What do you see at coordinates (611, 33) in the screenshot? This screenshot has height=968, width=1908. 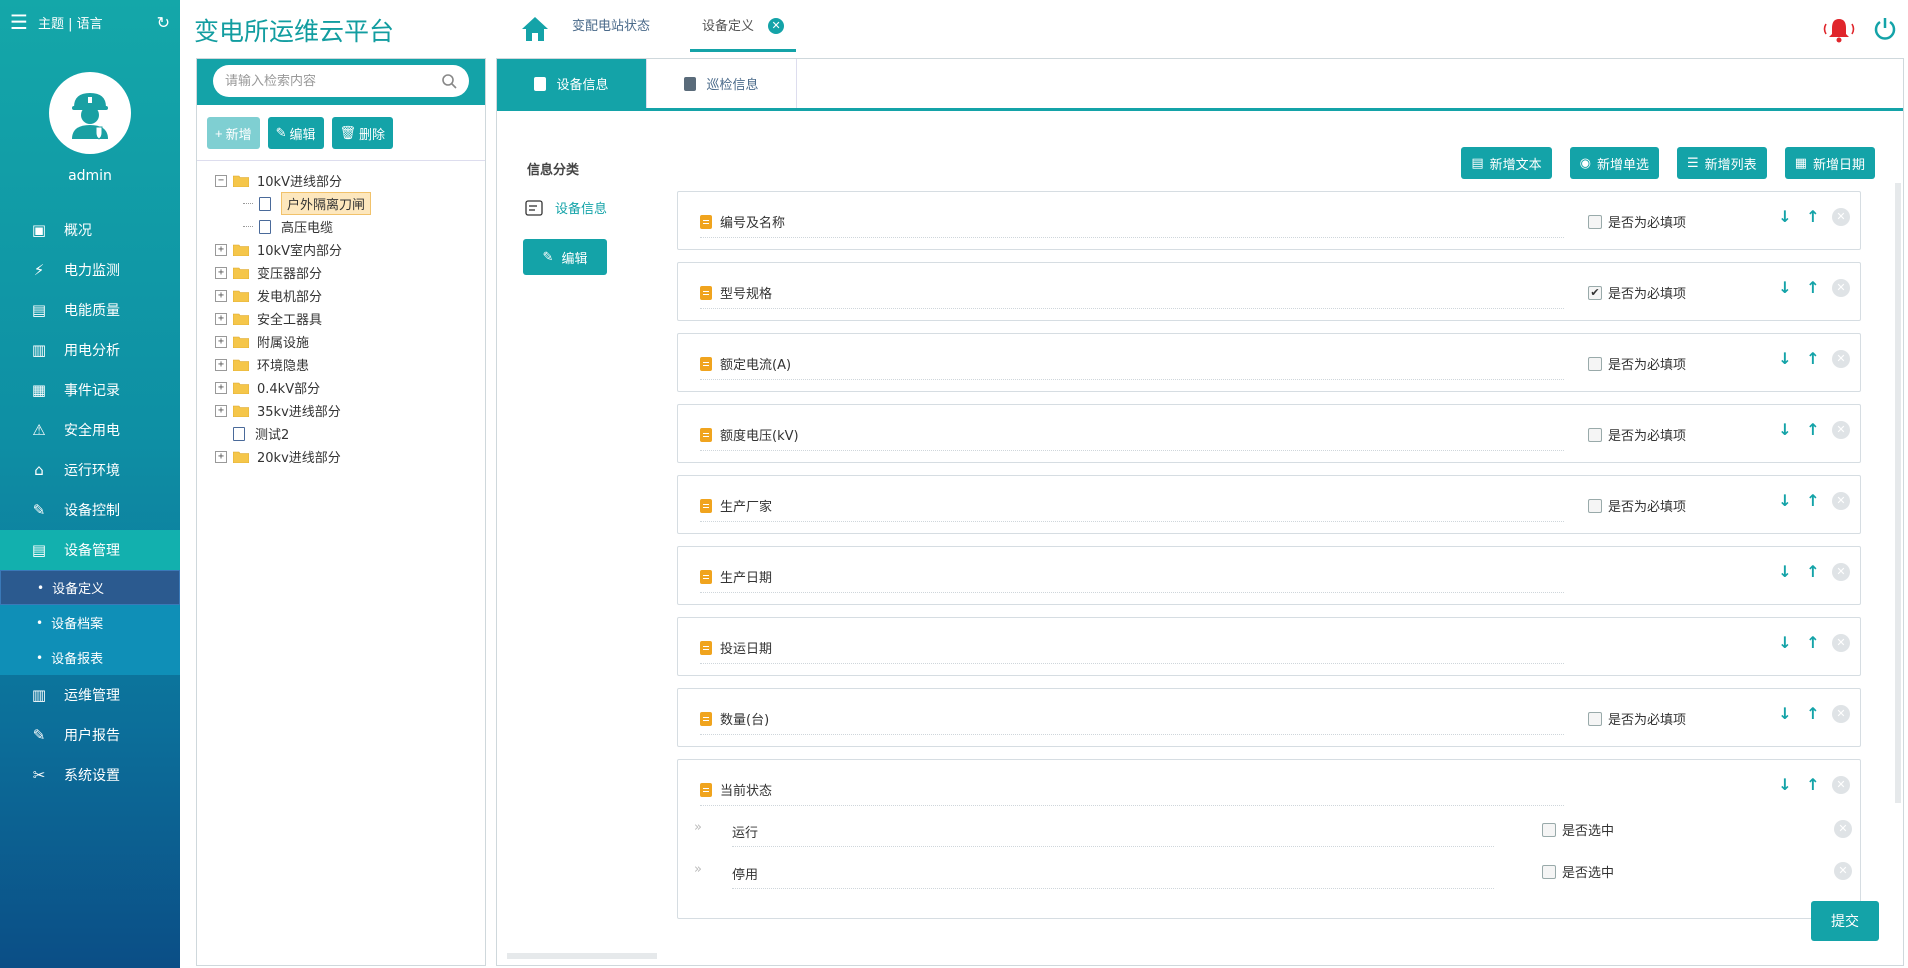 I see `tab-station-status: 变配电站状态` at bounding box center [611, 33].